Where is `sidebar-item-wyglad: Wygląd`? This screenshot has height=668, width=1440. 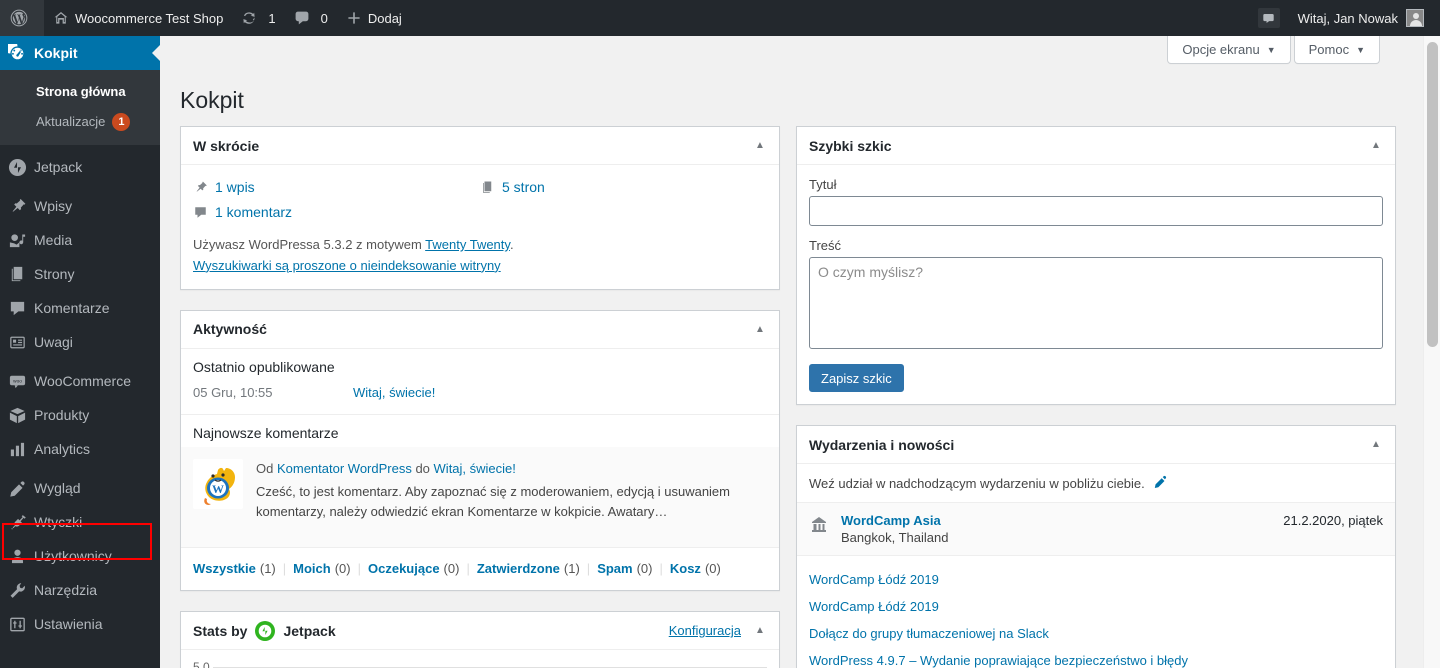
sidebar-item-wyglad: Wygląd is located at coordinates (80, 488).